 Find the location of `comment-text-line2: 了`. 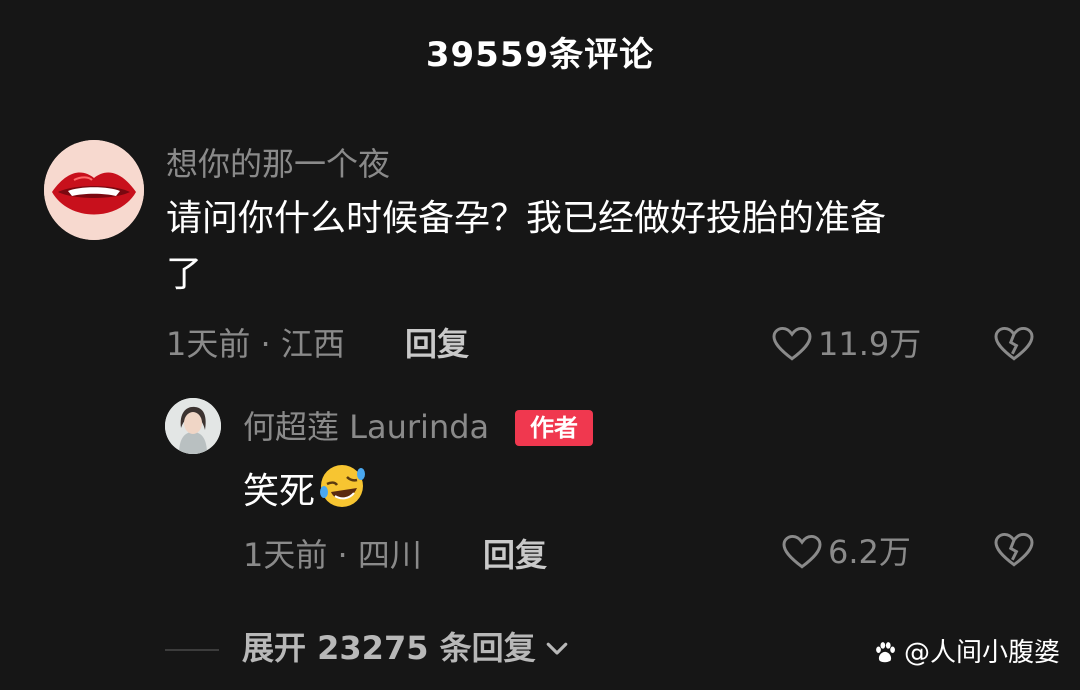

comment-text-line2: 了 is located at coordinates (184, 274).